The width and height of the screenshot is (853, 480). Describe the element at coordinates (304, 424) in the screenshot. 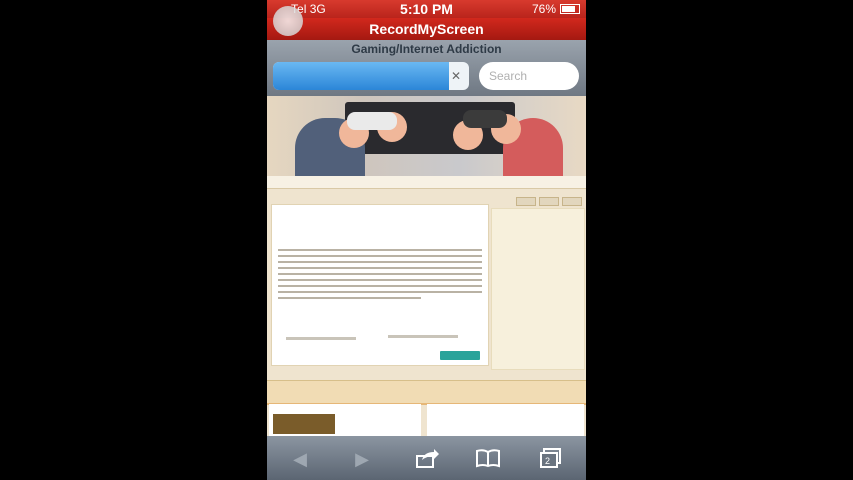

I see `related-thumbnail` at that location.